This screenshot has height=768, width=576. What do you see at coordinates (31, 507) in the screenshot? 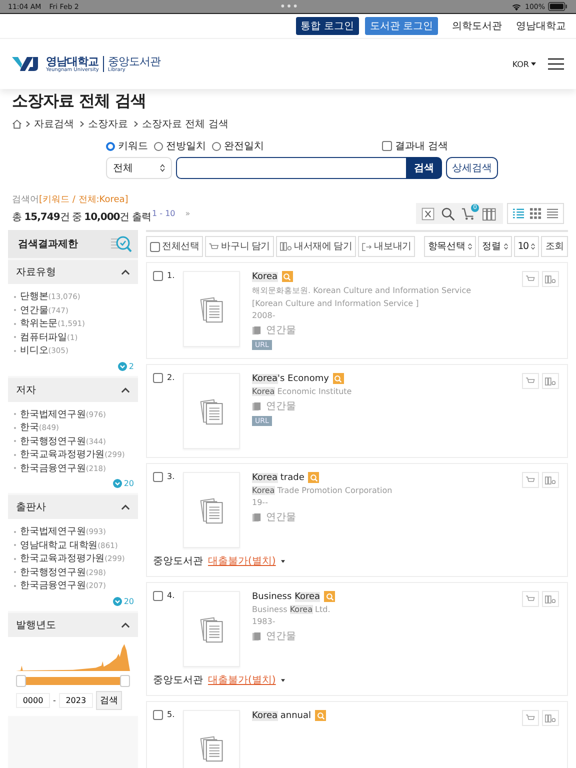
I see `facet-title: 출판사` at bounding box center [31, 507].